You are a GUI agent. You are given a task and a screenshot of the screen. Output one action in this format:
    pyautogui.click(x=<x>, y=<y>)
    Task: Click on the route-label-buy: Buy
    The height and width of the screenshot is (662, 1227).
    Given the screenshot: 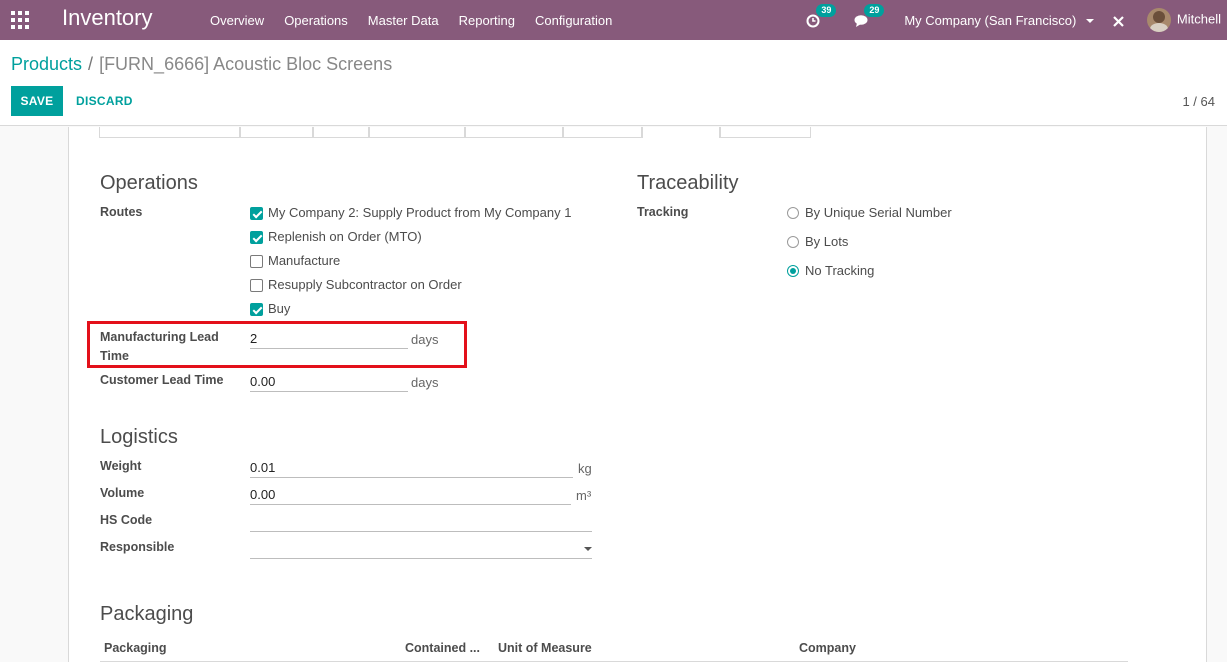 What is the action you would take?
    pyautogui.click(x=279, y=308)
    